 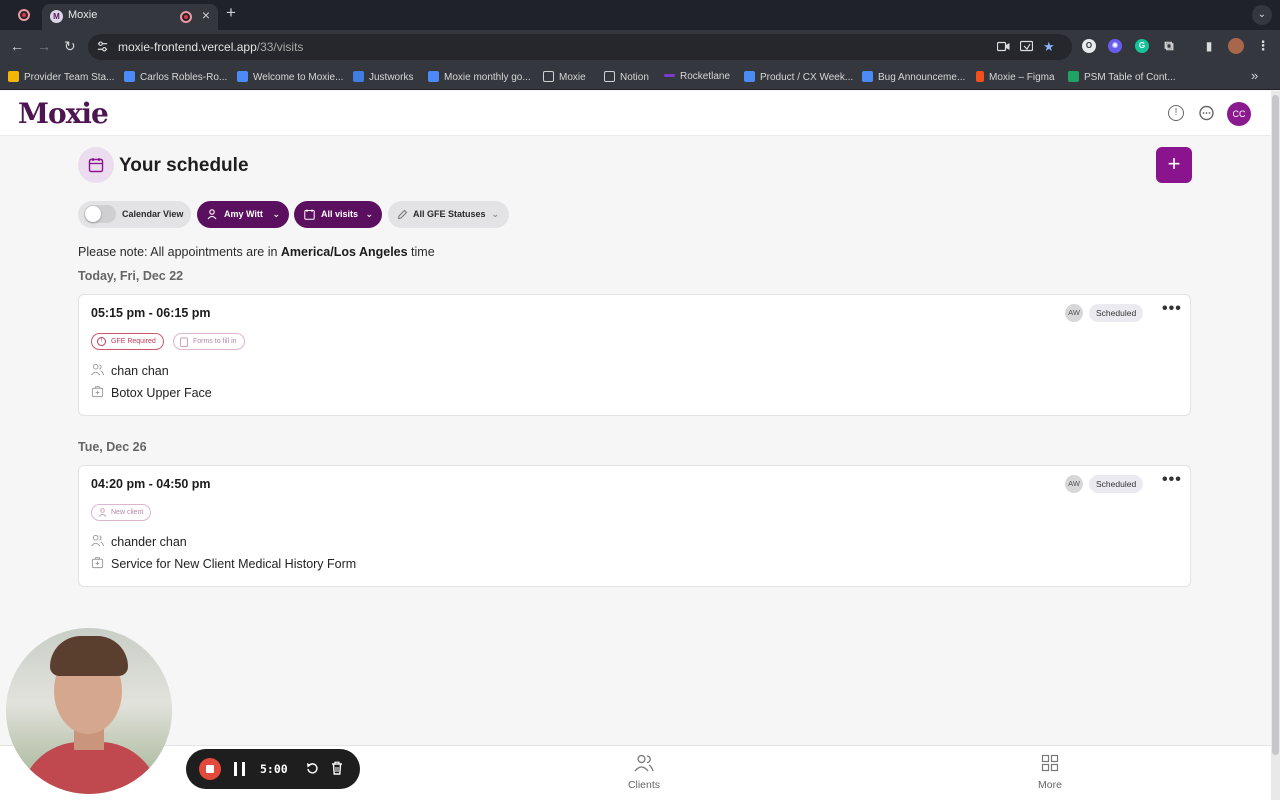 What do you see at coordinates (102, 46) in the screenshot?
I see `site-settings-icon` at bounding box center [102, 46].